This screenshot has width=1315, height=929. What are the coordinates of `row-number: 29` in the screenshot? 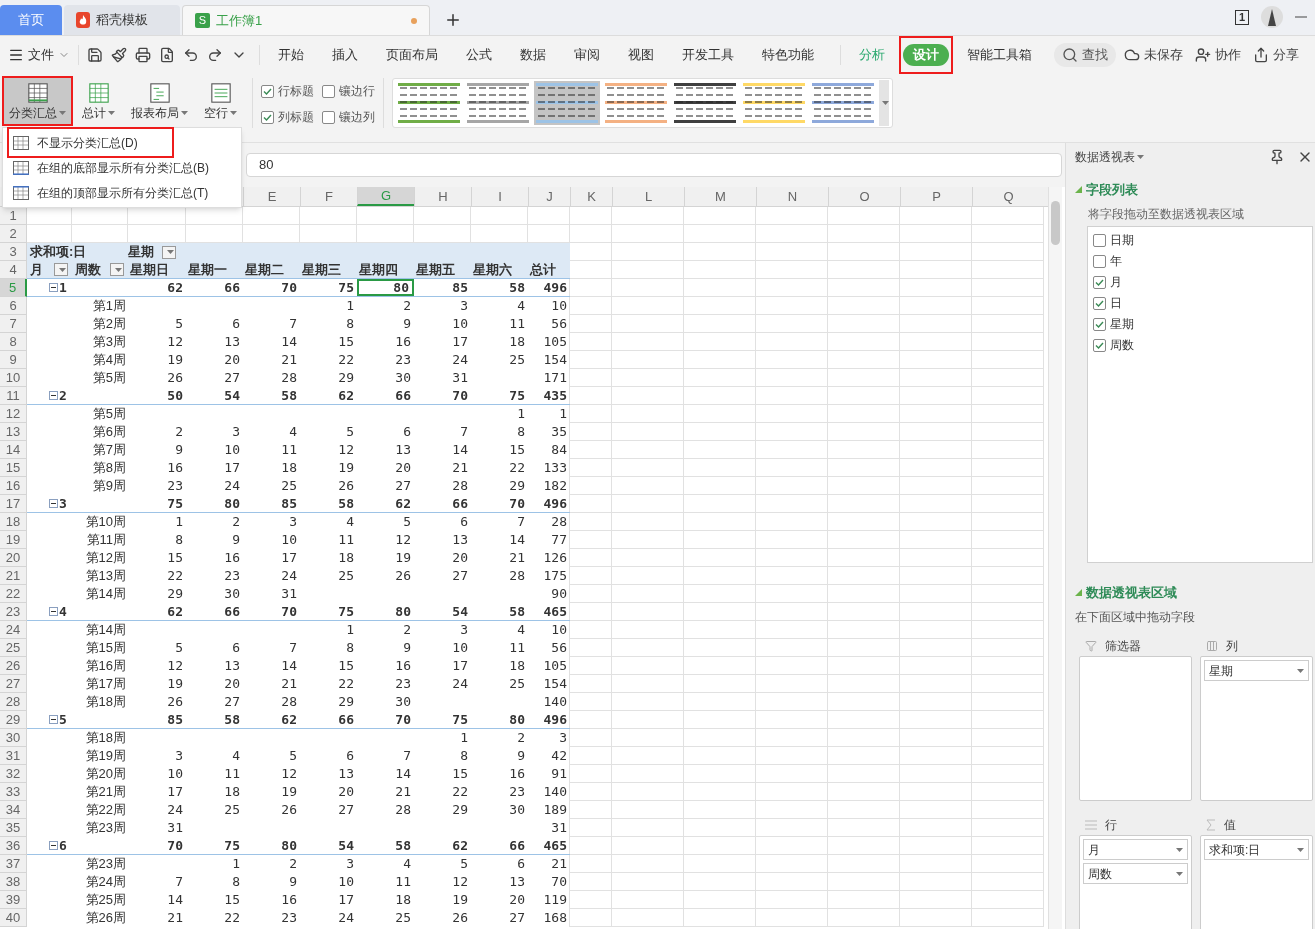 It's located at (13, 720).